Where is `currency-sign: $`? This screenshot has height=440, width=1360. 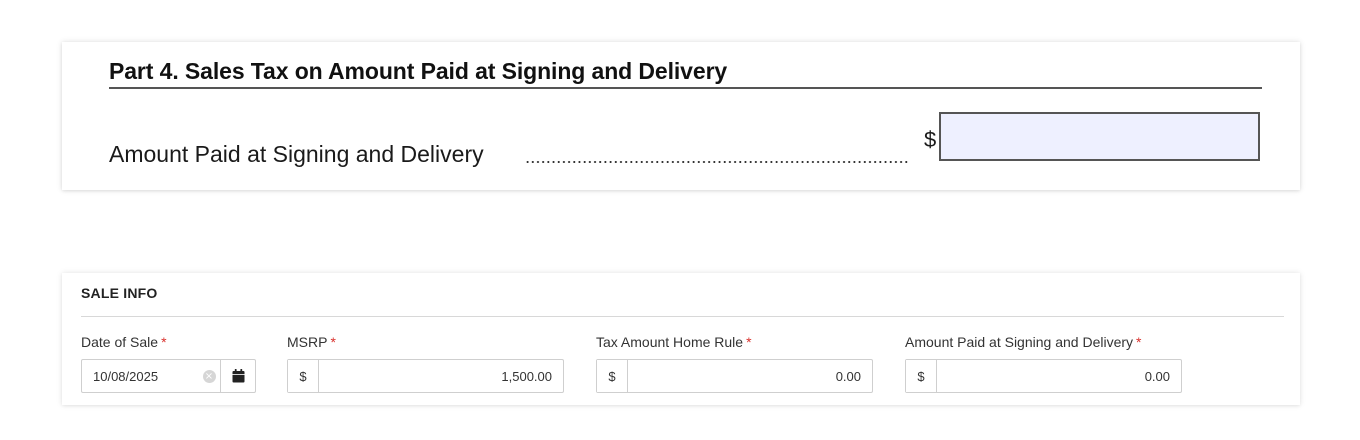 currency-sign: $ is located at coordinates (930, 139).